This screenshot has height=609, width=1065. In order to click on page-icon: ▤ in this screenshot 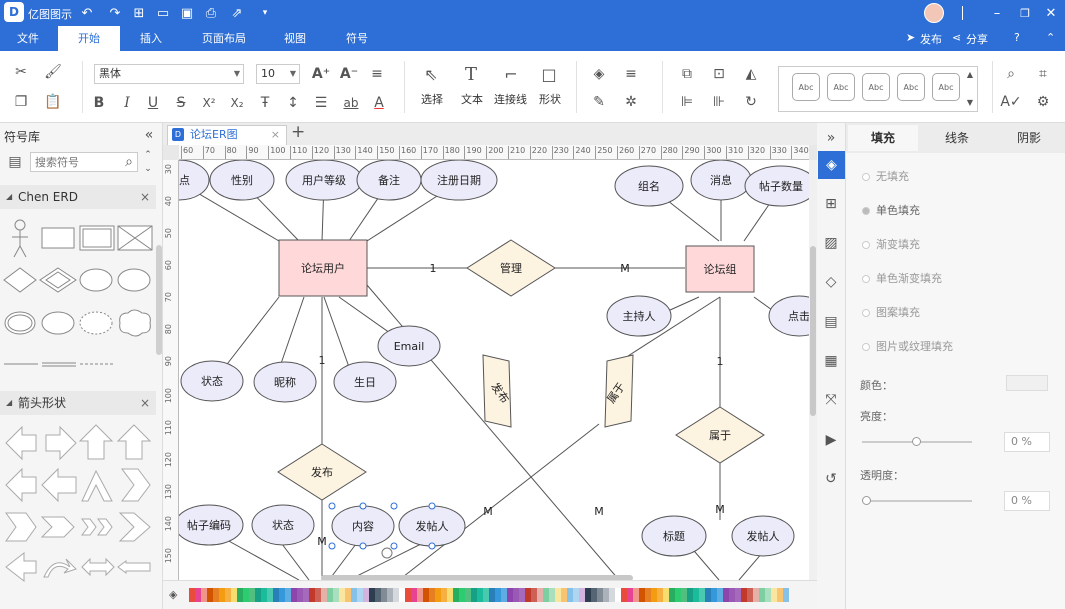, I will do `click(831, 322)`.